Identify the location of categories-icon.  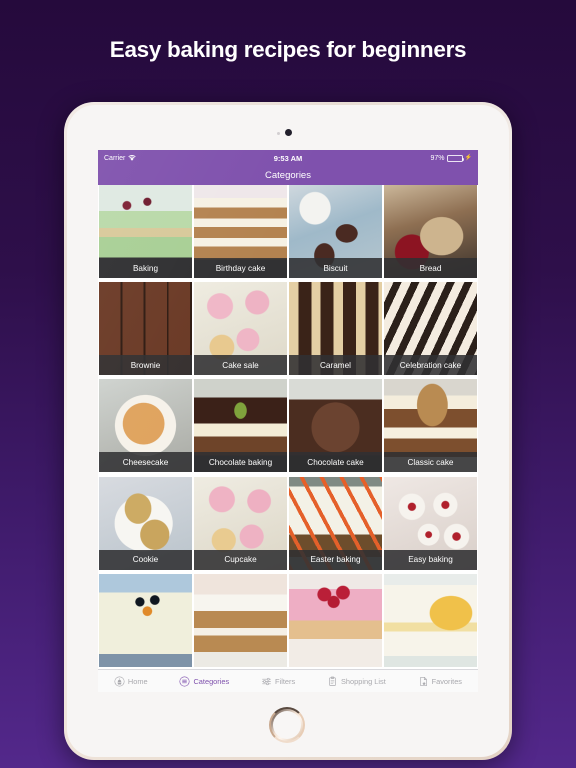
(184, 681).